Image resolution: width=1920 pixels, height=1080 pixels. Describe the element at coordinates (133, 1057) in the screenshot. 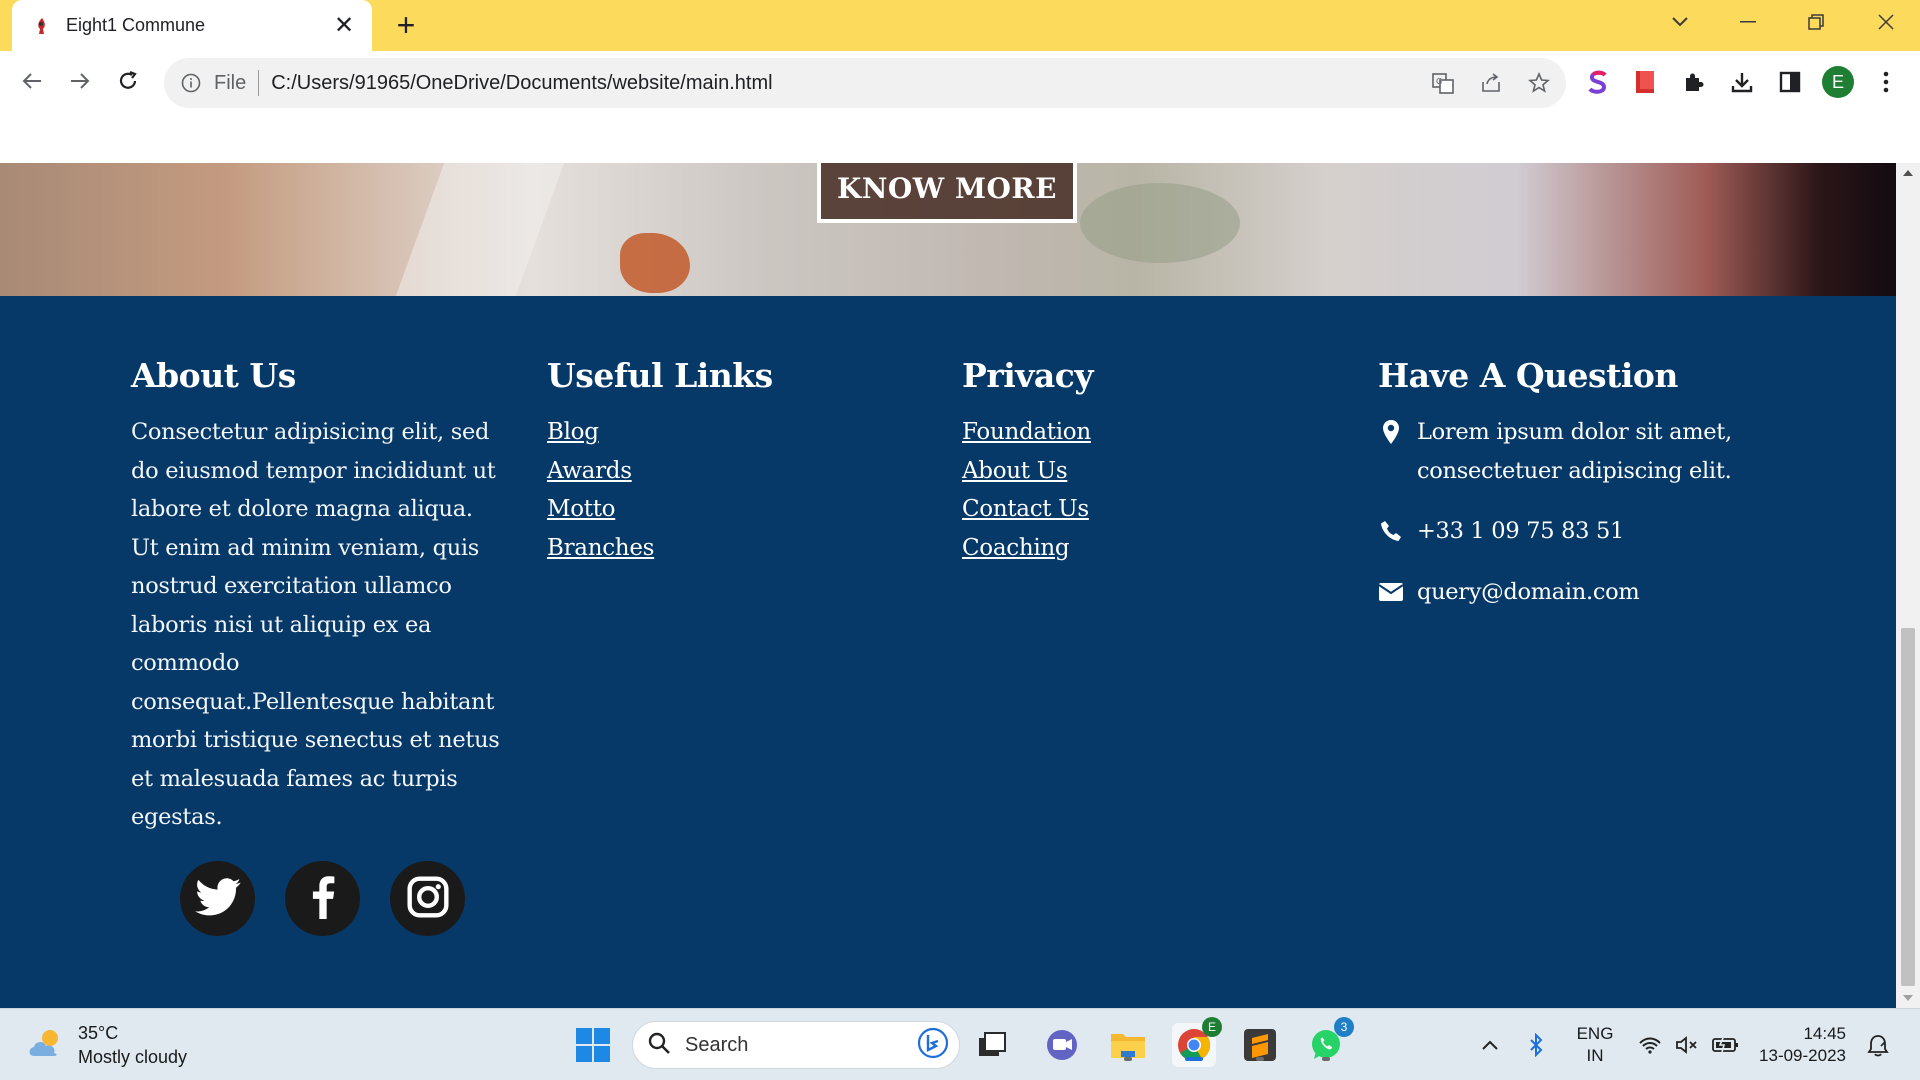

I see `weather-text: Mostly cloudy` at that location.